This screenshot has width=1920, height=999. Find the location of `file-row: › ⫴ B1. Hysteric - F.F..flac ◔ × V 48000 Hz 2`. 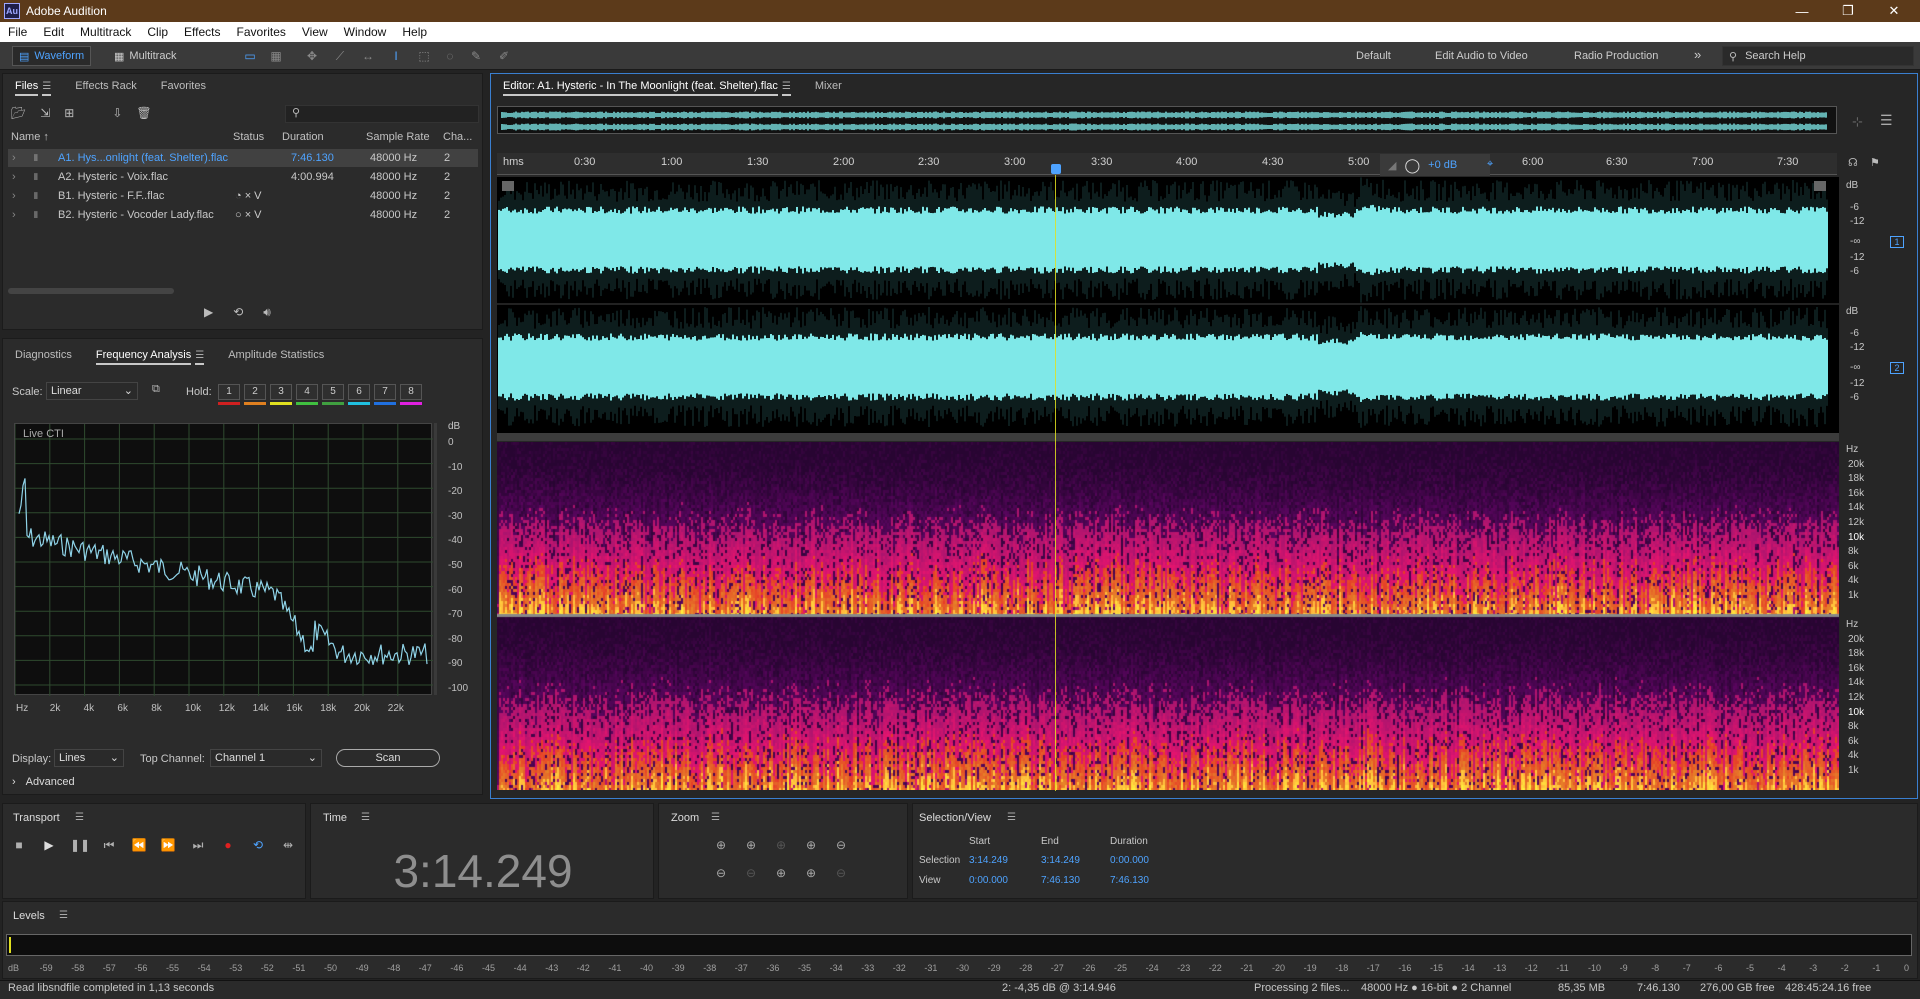

file-row: › ⫴ B1. Hysteric - F.F..flac ◔ × V 48000 Hz 2 is located at coordinates (243, 196).